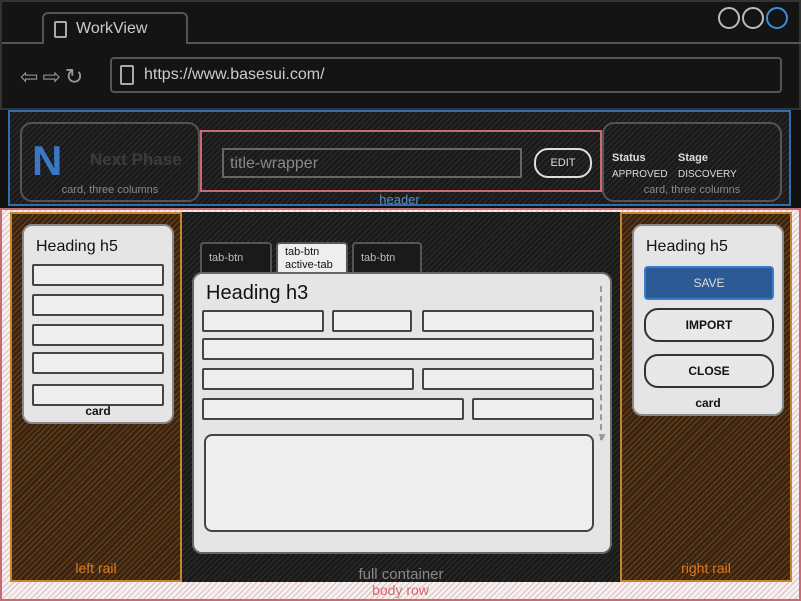 Image resolution: width=801 pixels, height=601 pixels. What do you see at coordinates (602, 437) in the screenshot?
I see `scroll-down-icon: ▼` at bounding box center [602, 437].